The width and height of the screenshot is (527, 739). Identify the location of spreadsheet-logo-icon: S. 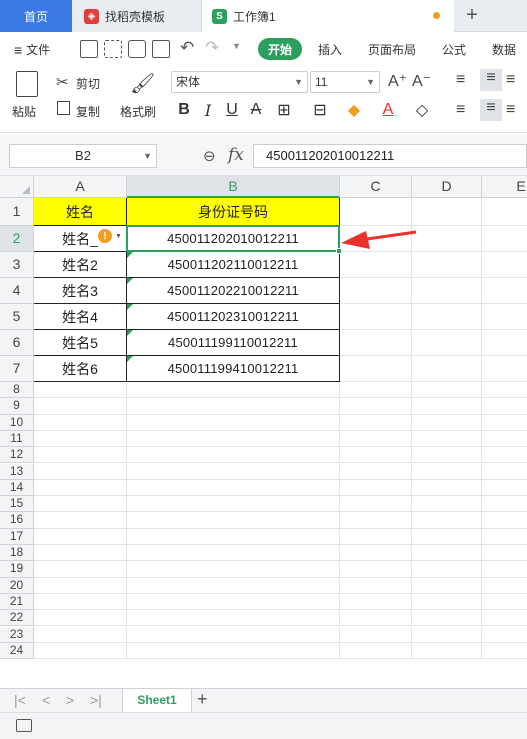
(219, 16).